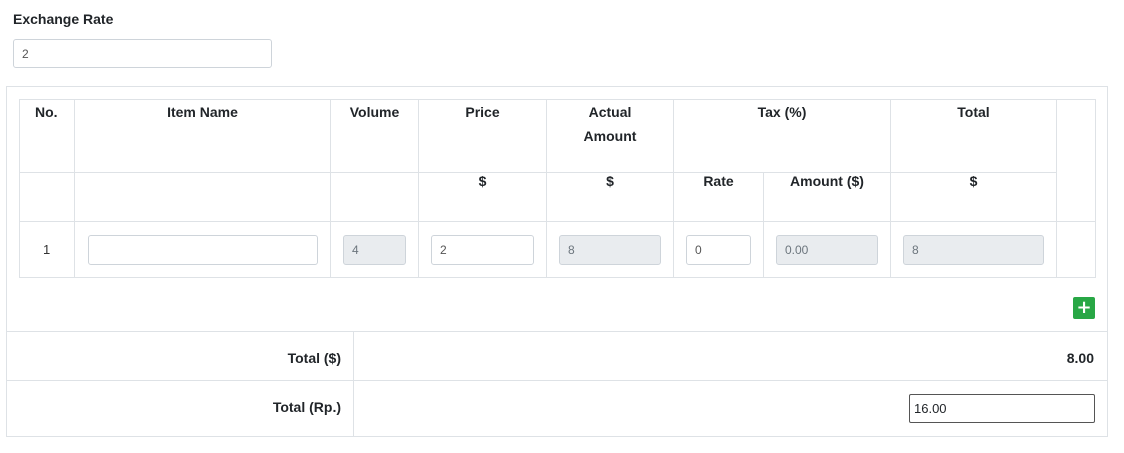 The image size is (1124, 453). Describe the element at coordinates (557, 408) in the screenshot. I see `total-rp-row: Total (Rp.)` at that location.